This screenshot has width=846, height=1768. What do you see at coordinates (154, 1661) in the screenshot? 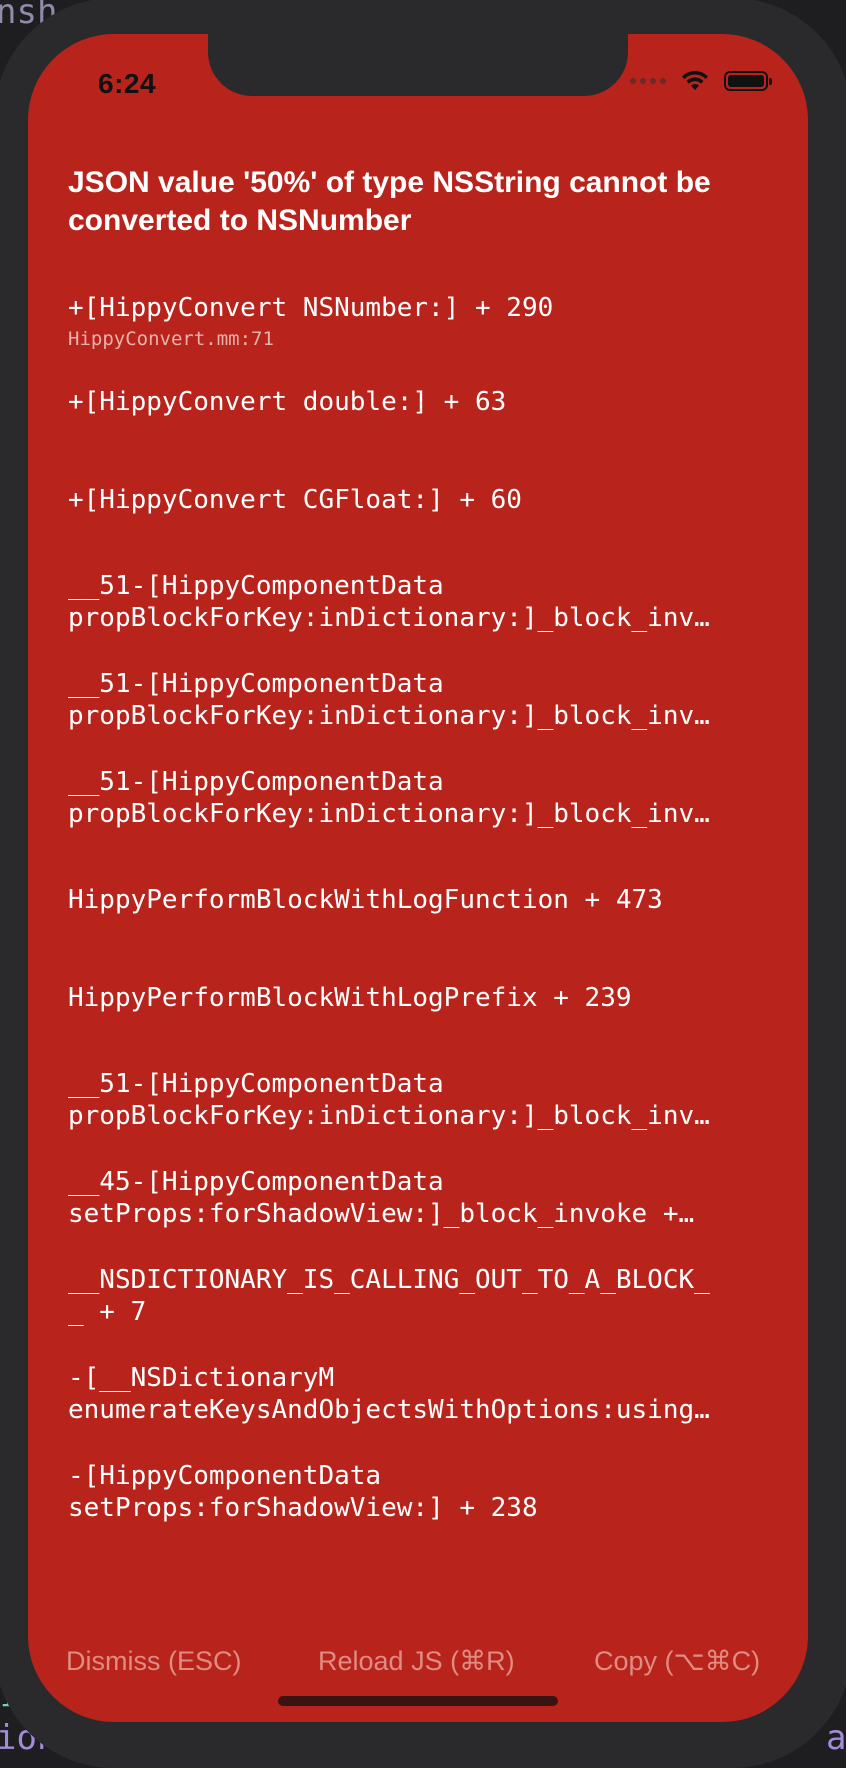
I see `dismiss-button: Dismiss (ESC)` at bounding box center [154, 1661].